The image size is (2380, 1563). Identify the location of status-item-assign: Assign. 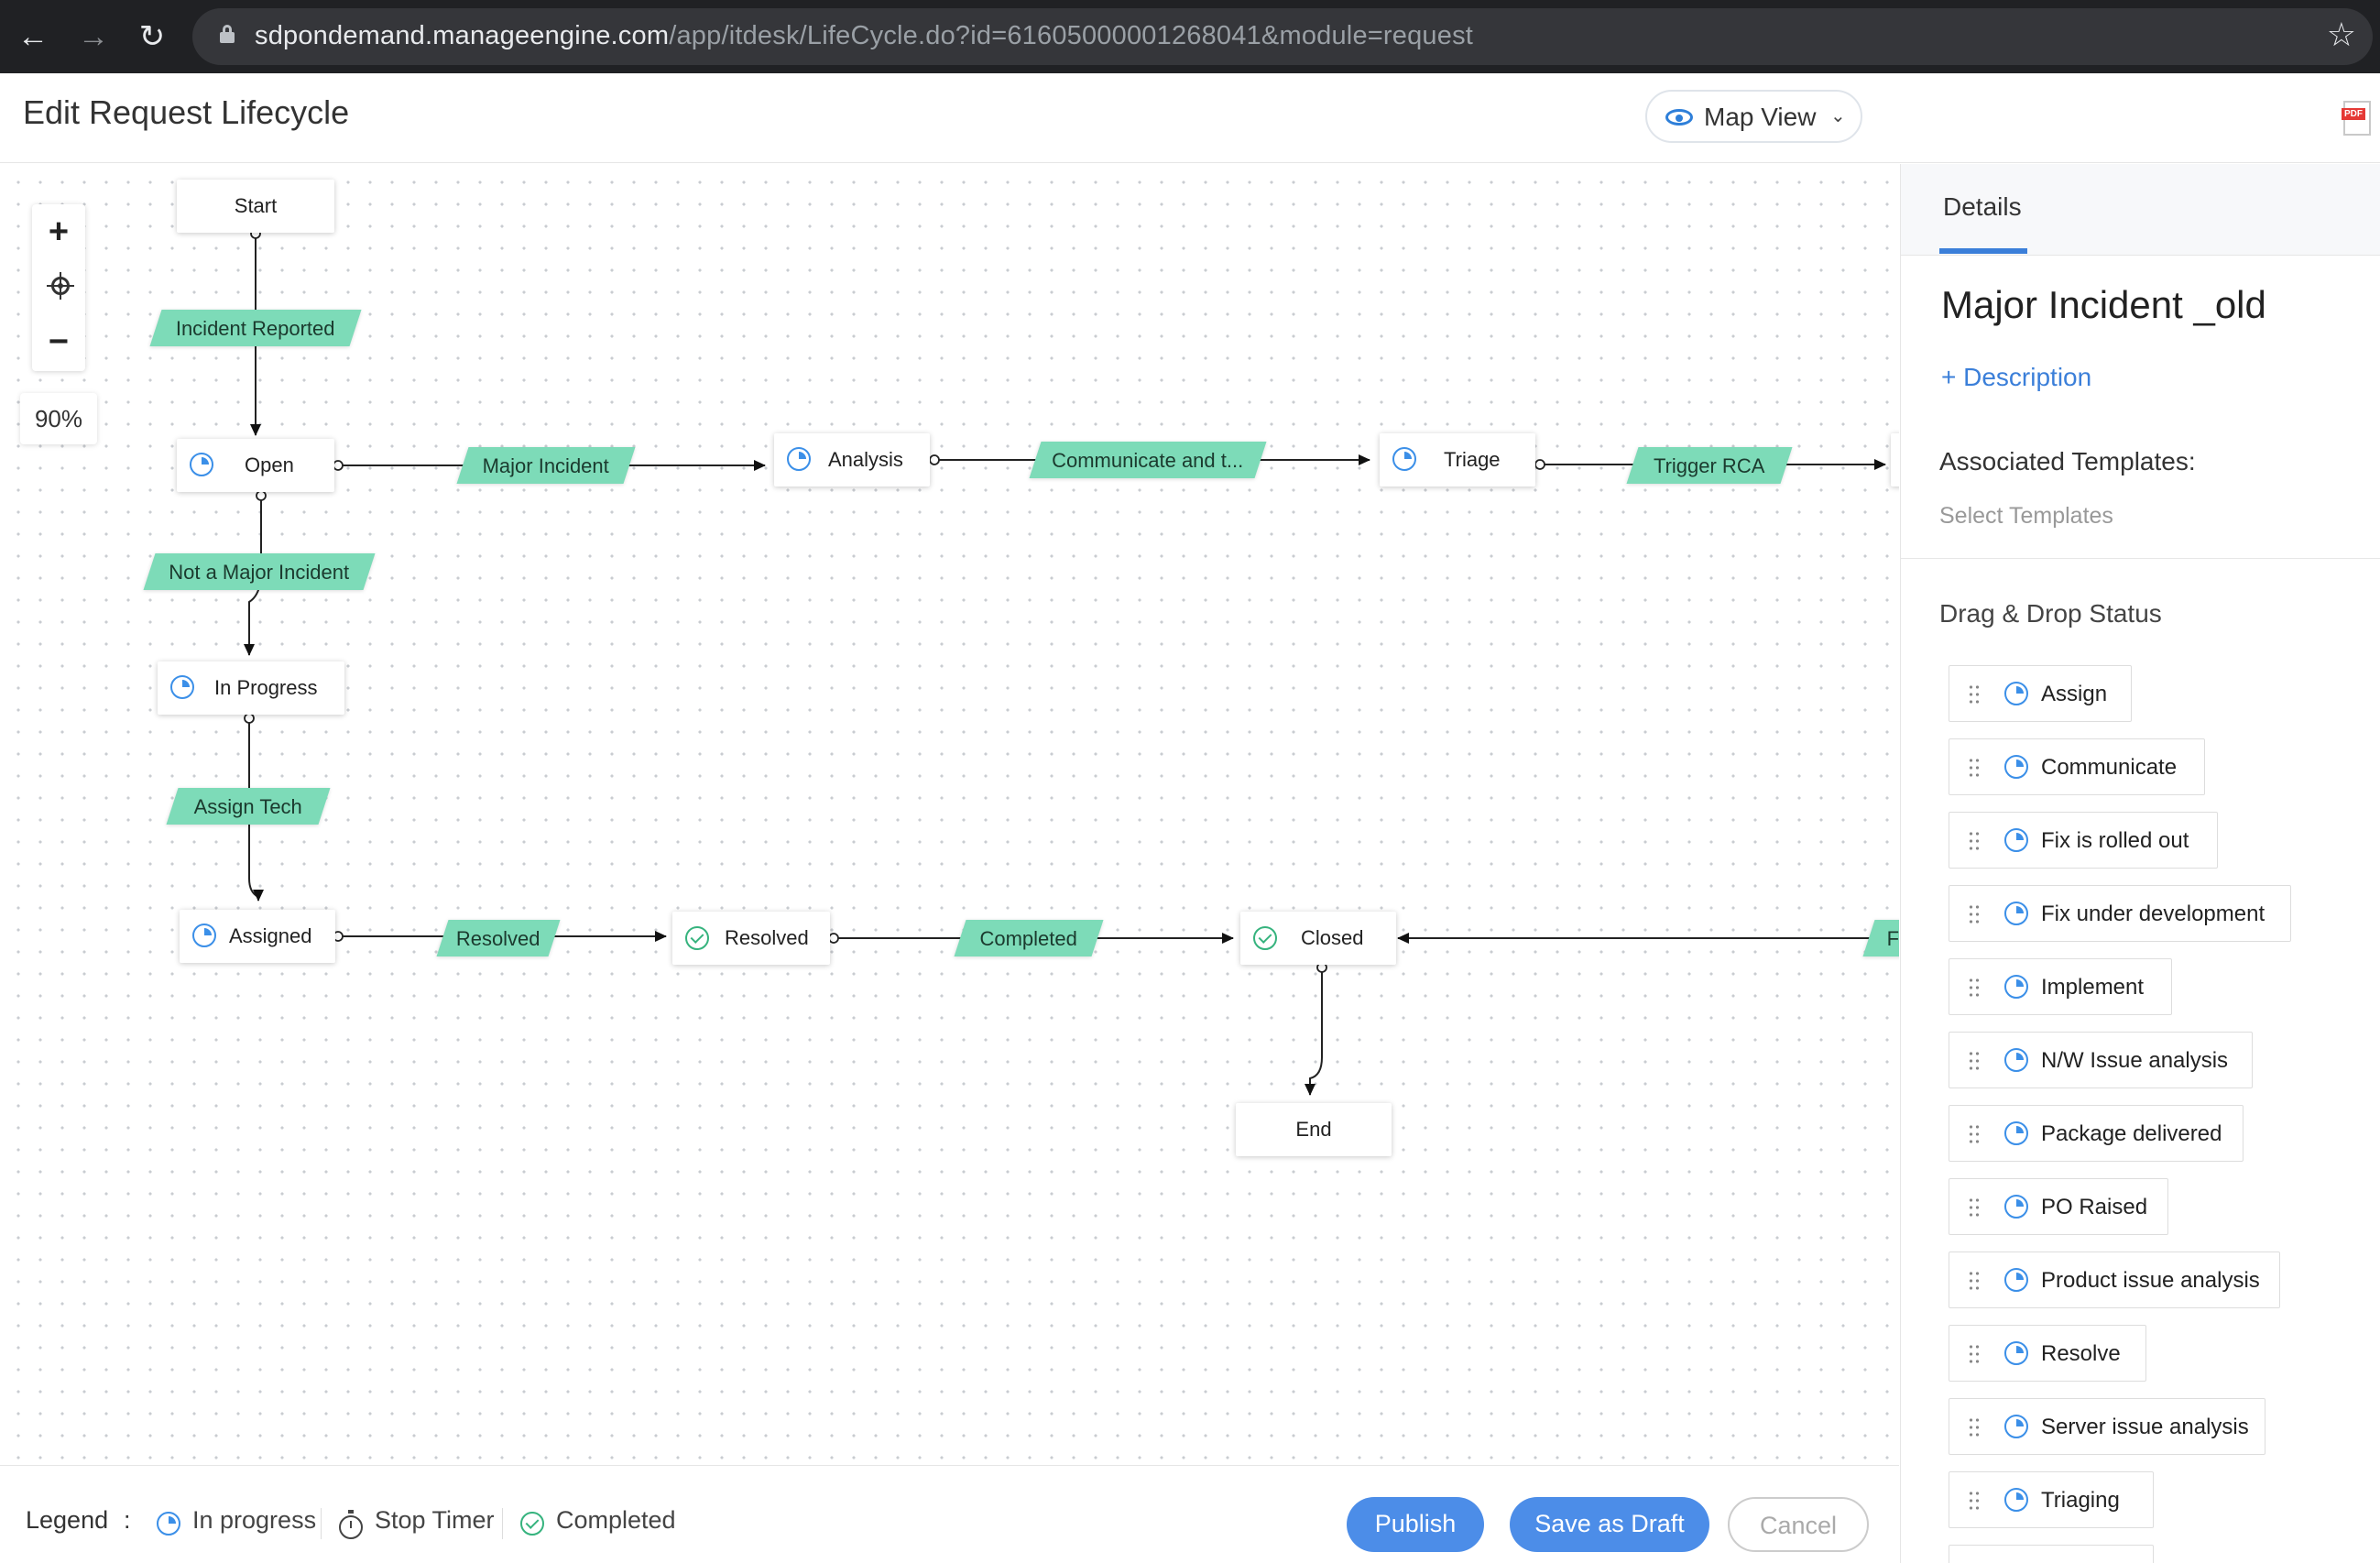
(2040, 694).